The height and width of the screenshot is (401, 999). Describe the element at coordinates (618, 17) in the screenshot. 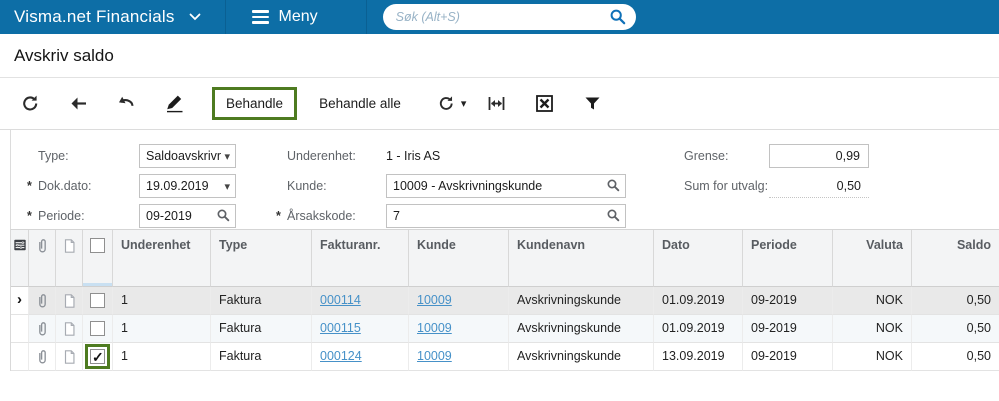

I see `search-icon` at that location.